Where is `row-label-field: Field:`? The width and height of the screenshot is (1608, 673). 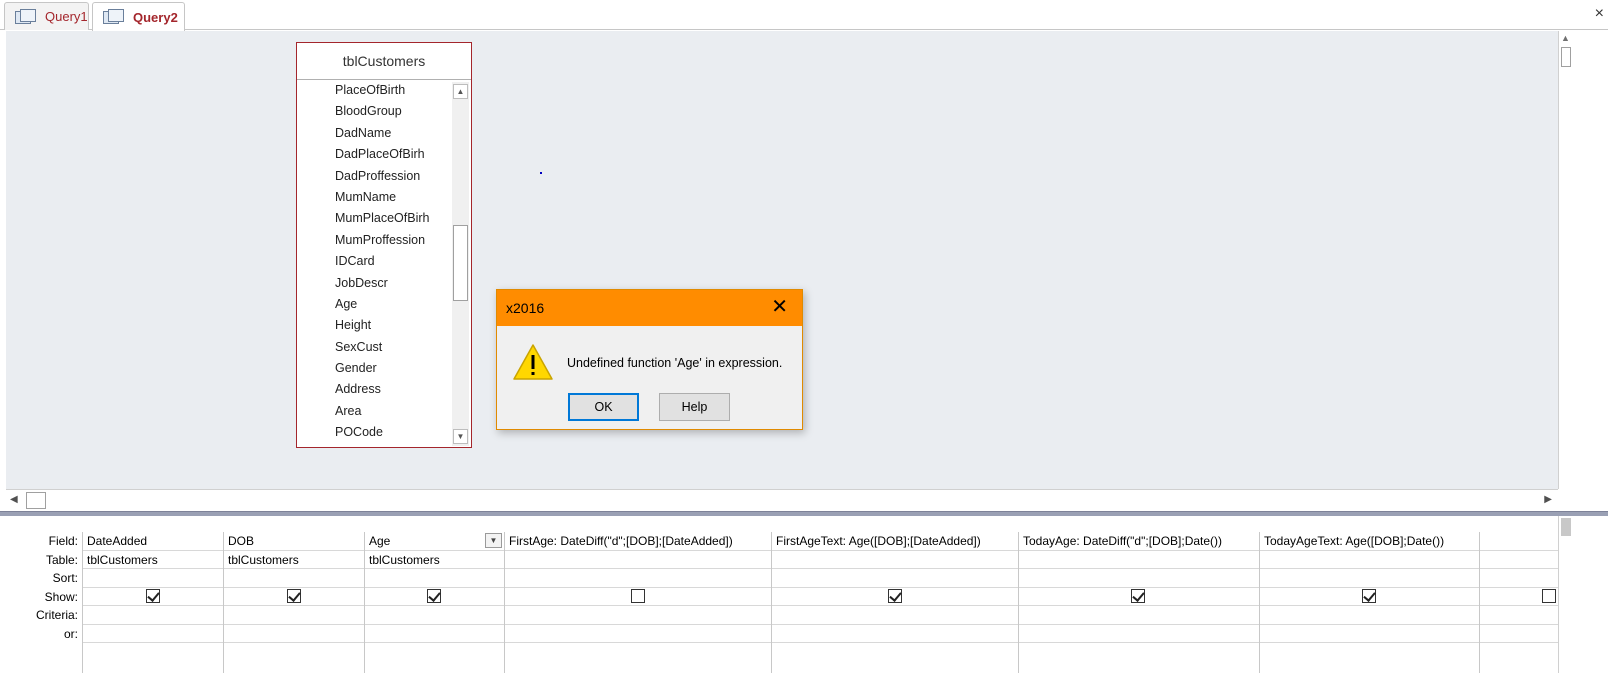 row-label-field: Field: is located at coordinates (63, 541).